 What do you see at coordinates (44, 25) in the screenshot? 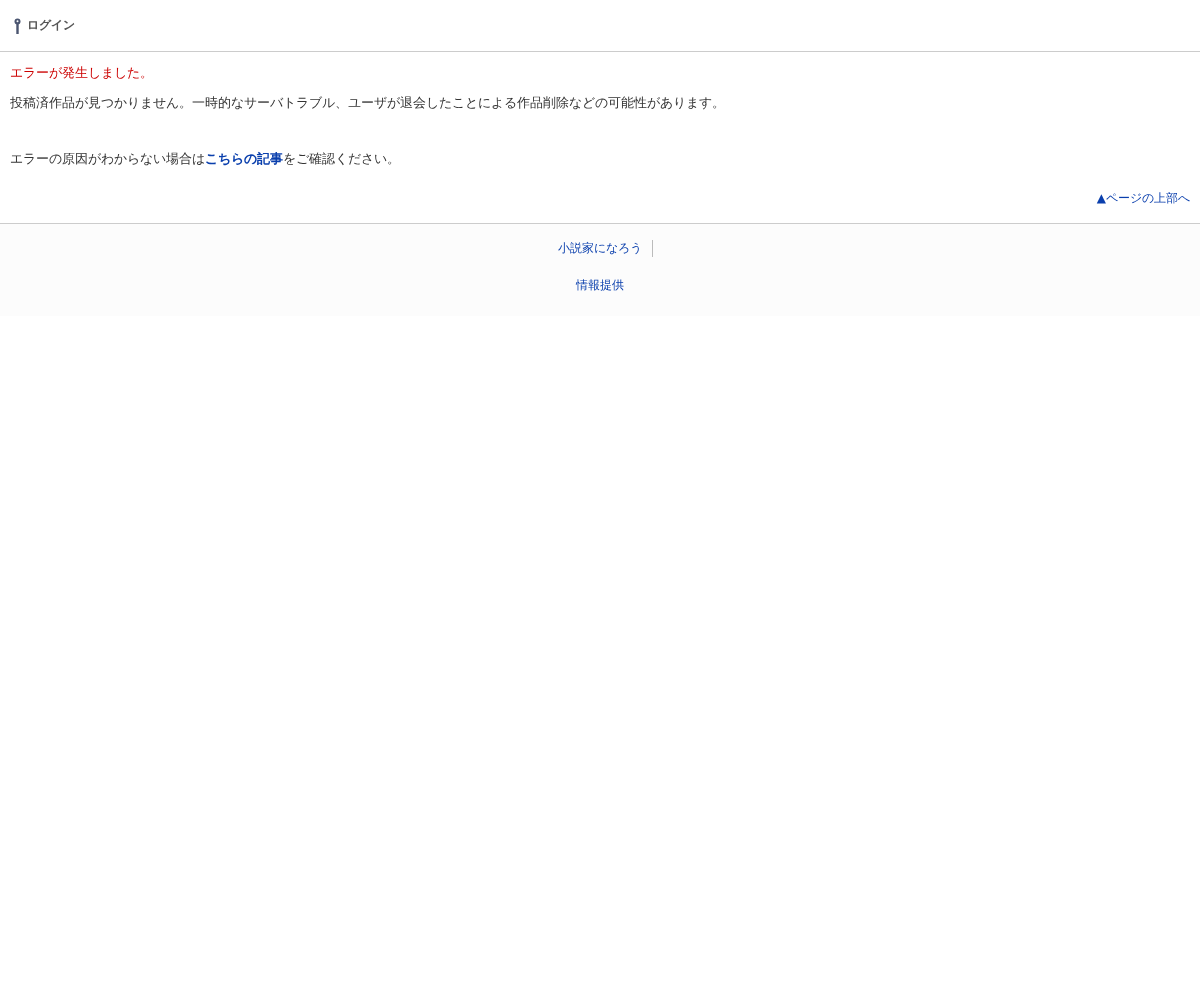
I see `login-link: ログイン` at bounding box center [44, 25].